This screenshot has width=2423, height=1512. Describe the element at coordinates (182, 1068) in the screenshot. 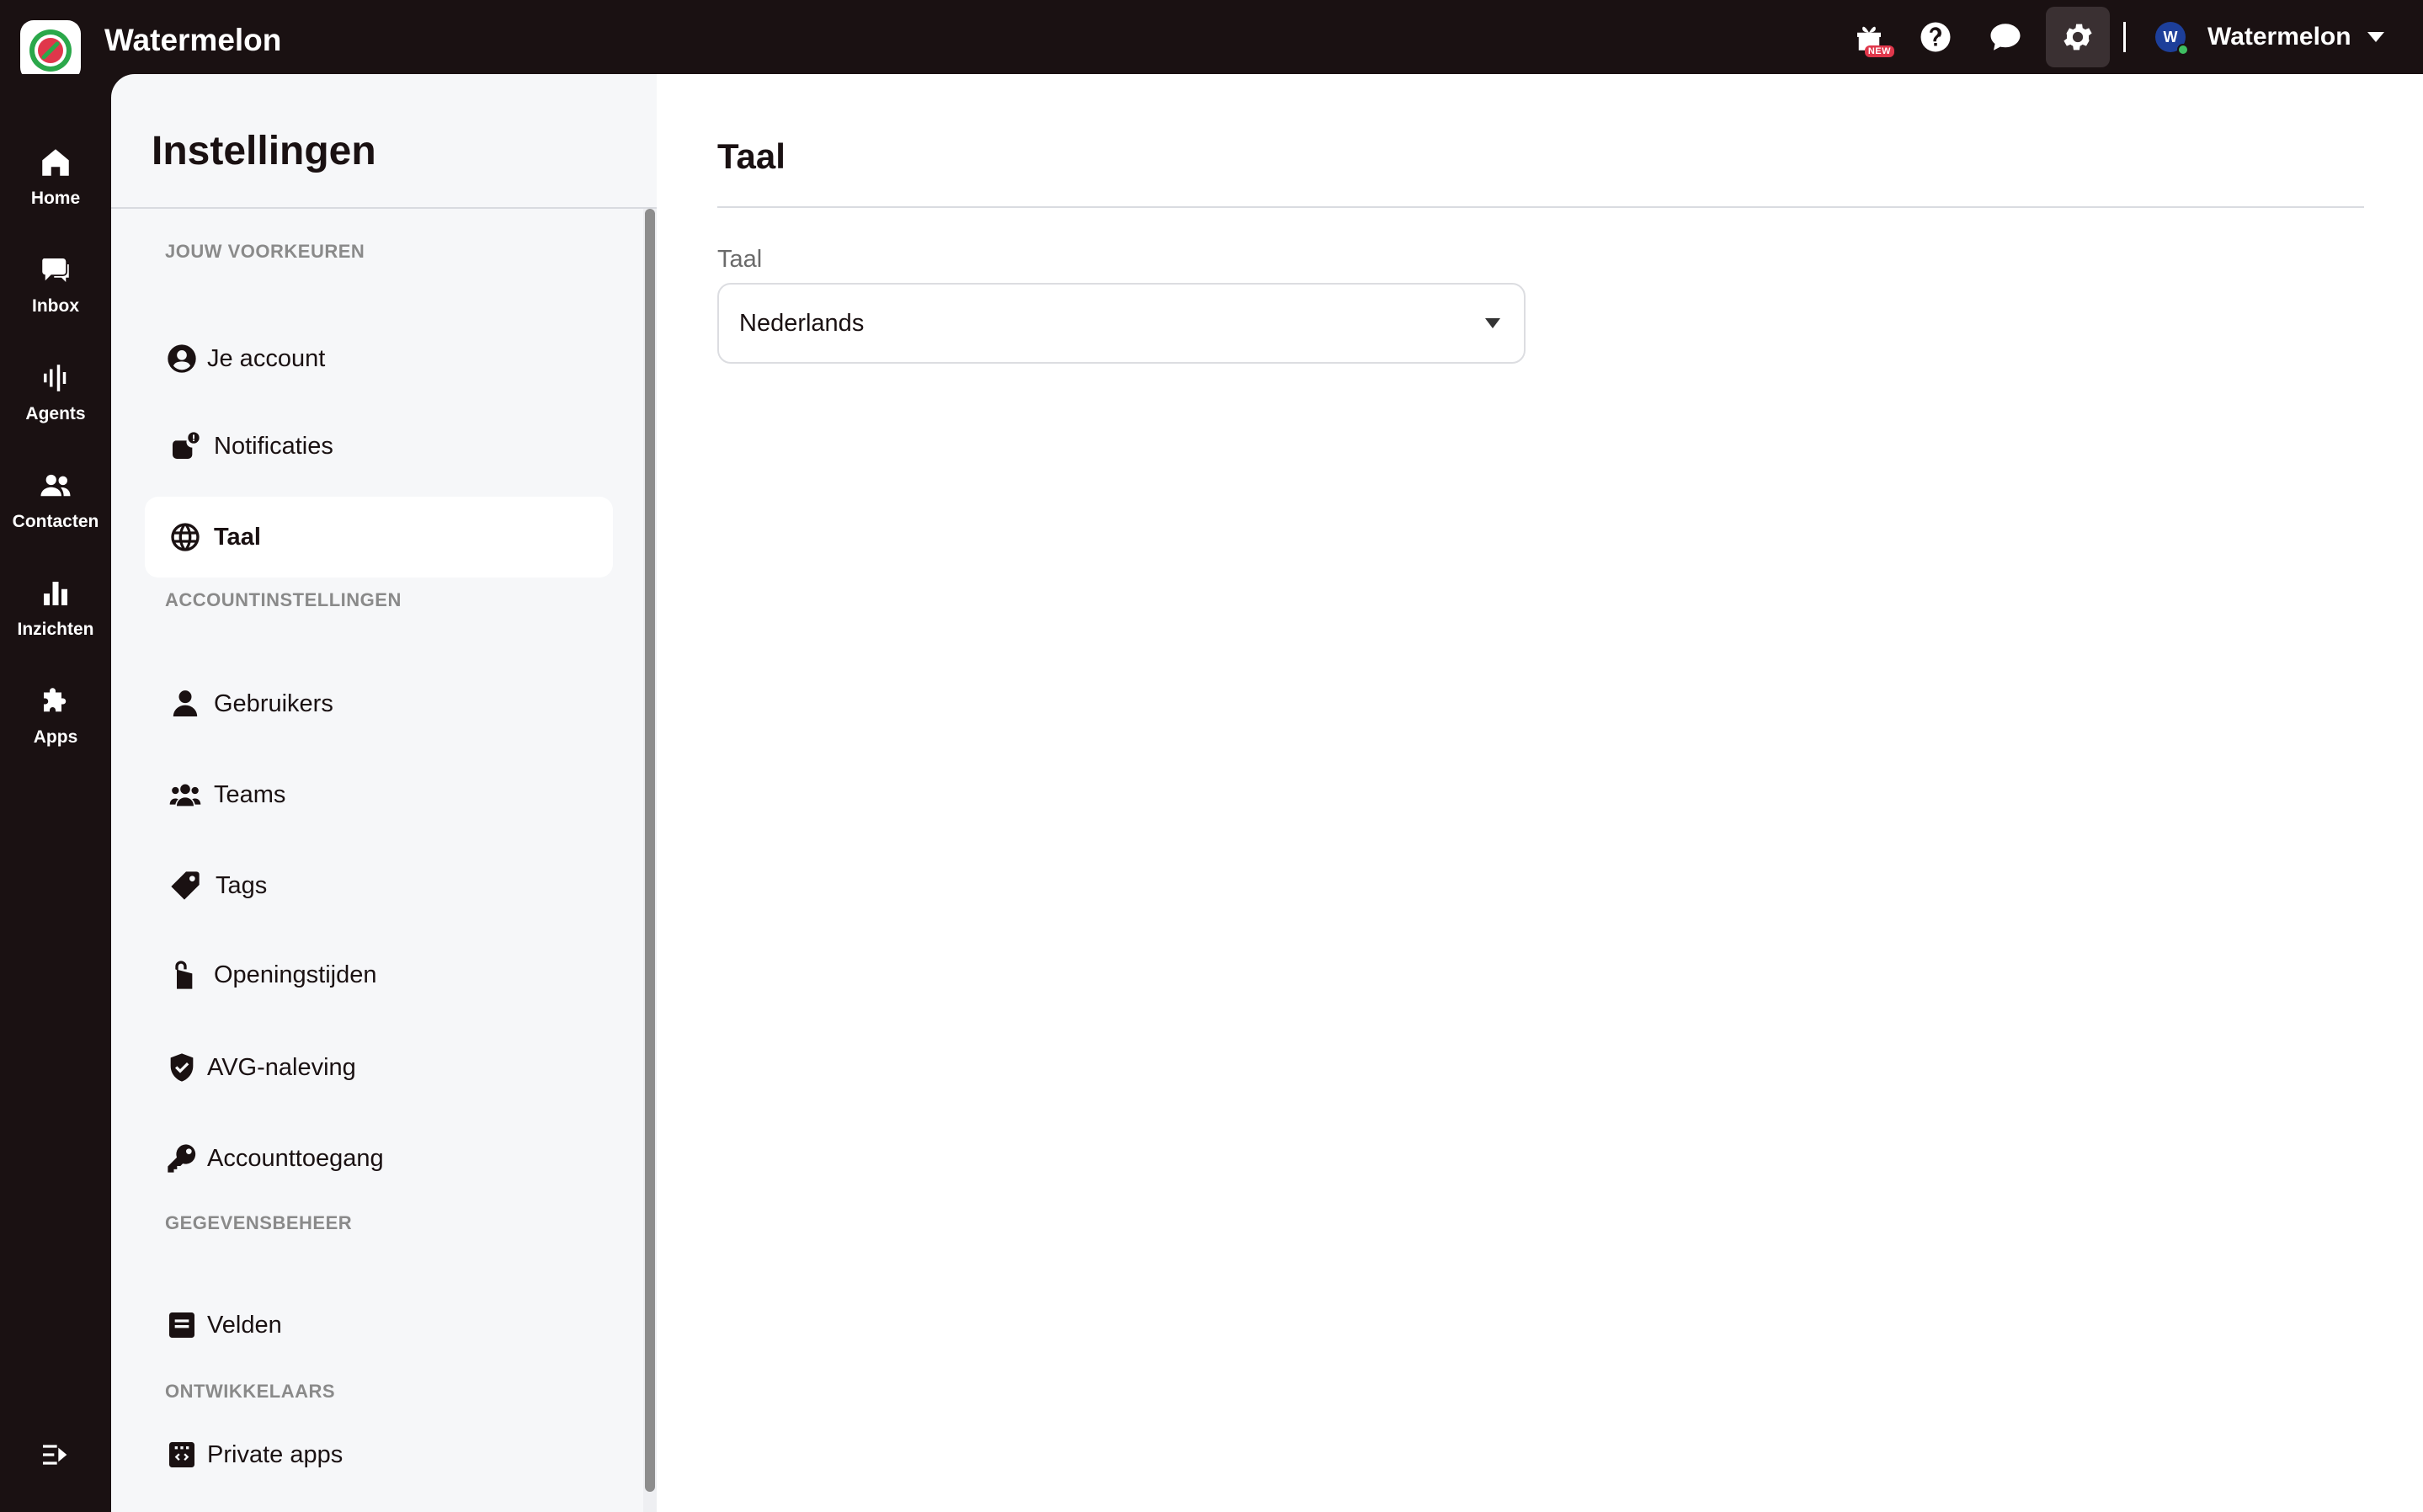

I see `shield-check-icon` at that location.